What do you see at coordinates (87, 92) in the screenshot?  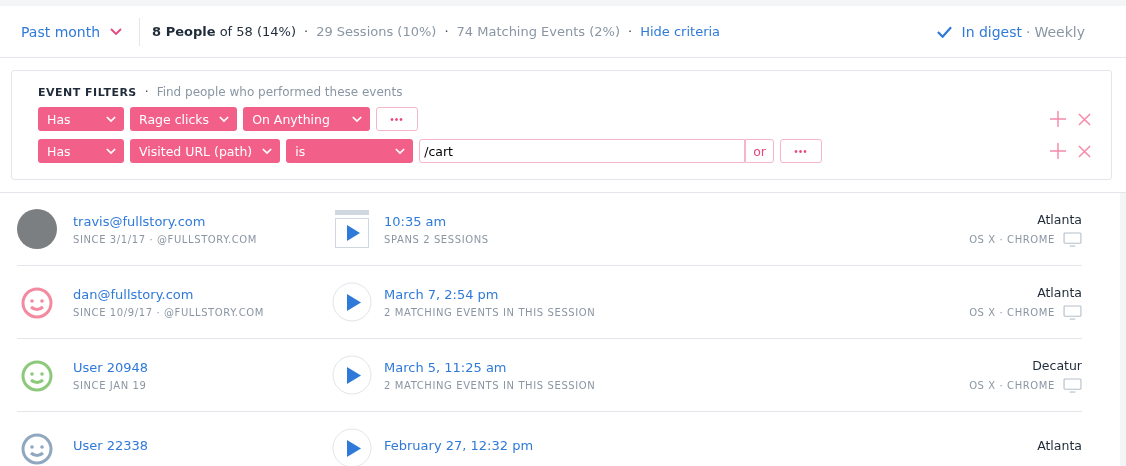 I see `filters-heading: EVENT FILTERS` at bounding box center [87, 92].